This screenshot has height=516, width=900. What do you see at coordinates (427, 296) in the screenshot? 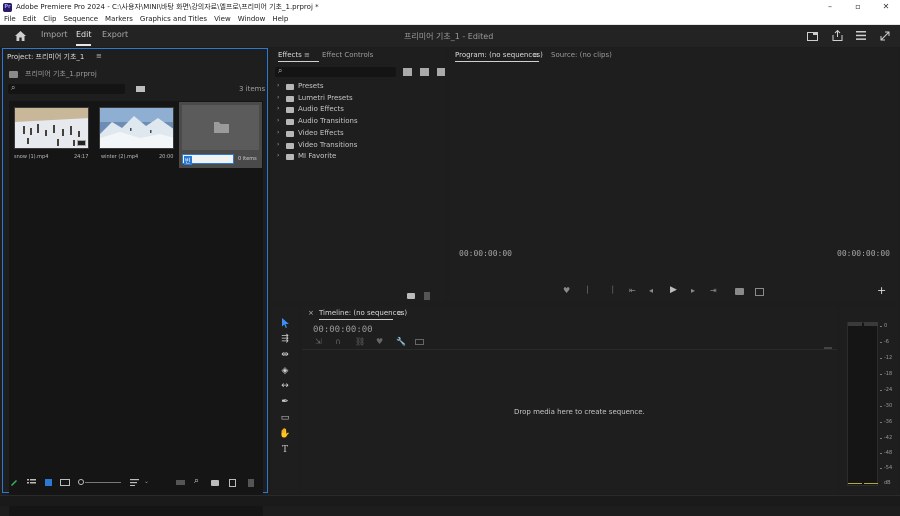
I see `delete-icon` at bounding box center [427, 296].